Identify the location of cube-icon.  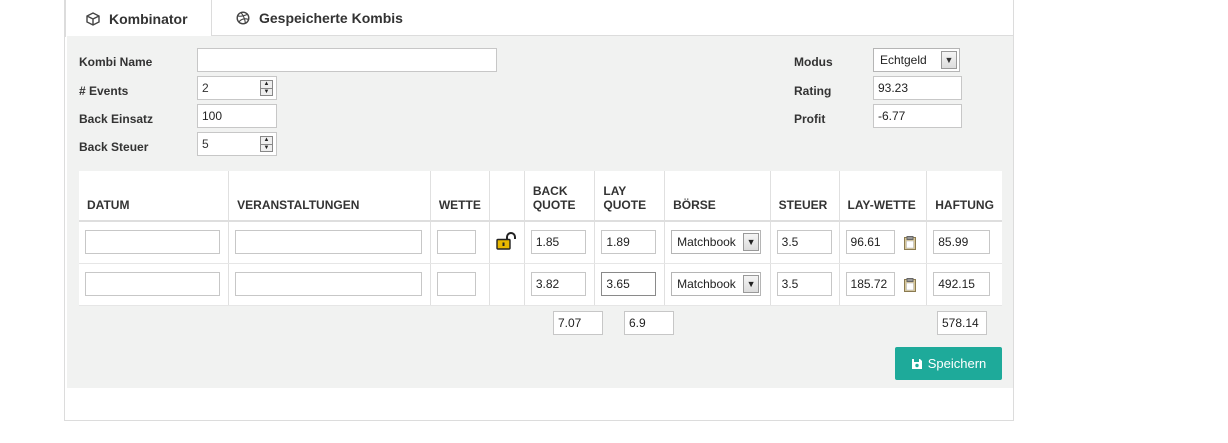
(93, 18).